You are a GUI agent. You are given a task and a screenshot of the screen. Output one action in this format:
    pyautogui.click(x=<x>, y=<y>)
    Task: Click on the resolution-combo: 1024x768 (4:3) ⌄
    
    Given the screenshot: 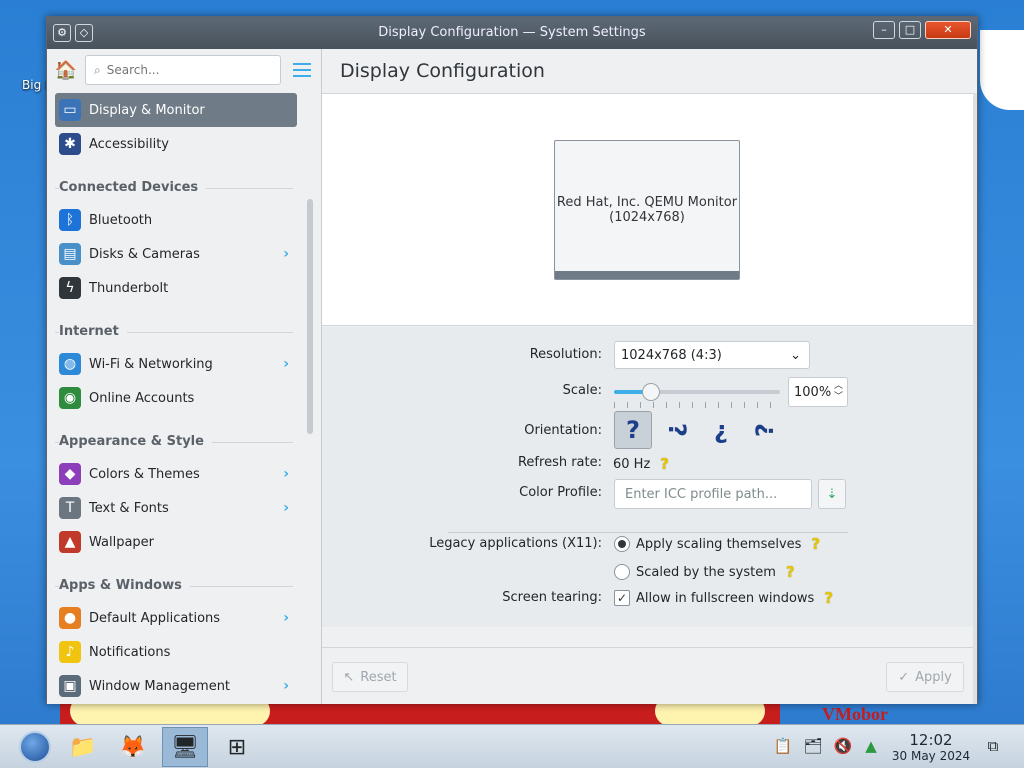 What is the action you would take?
    pyautogui.click(x=712, y=355)
    